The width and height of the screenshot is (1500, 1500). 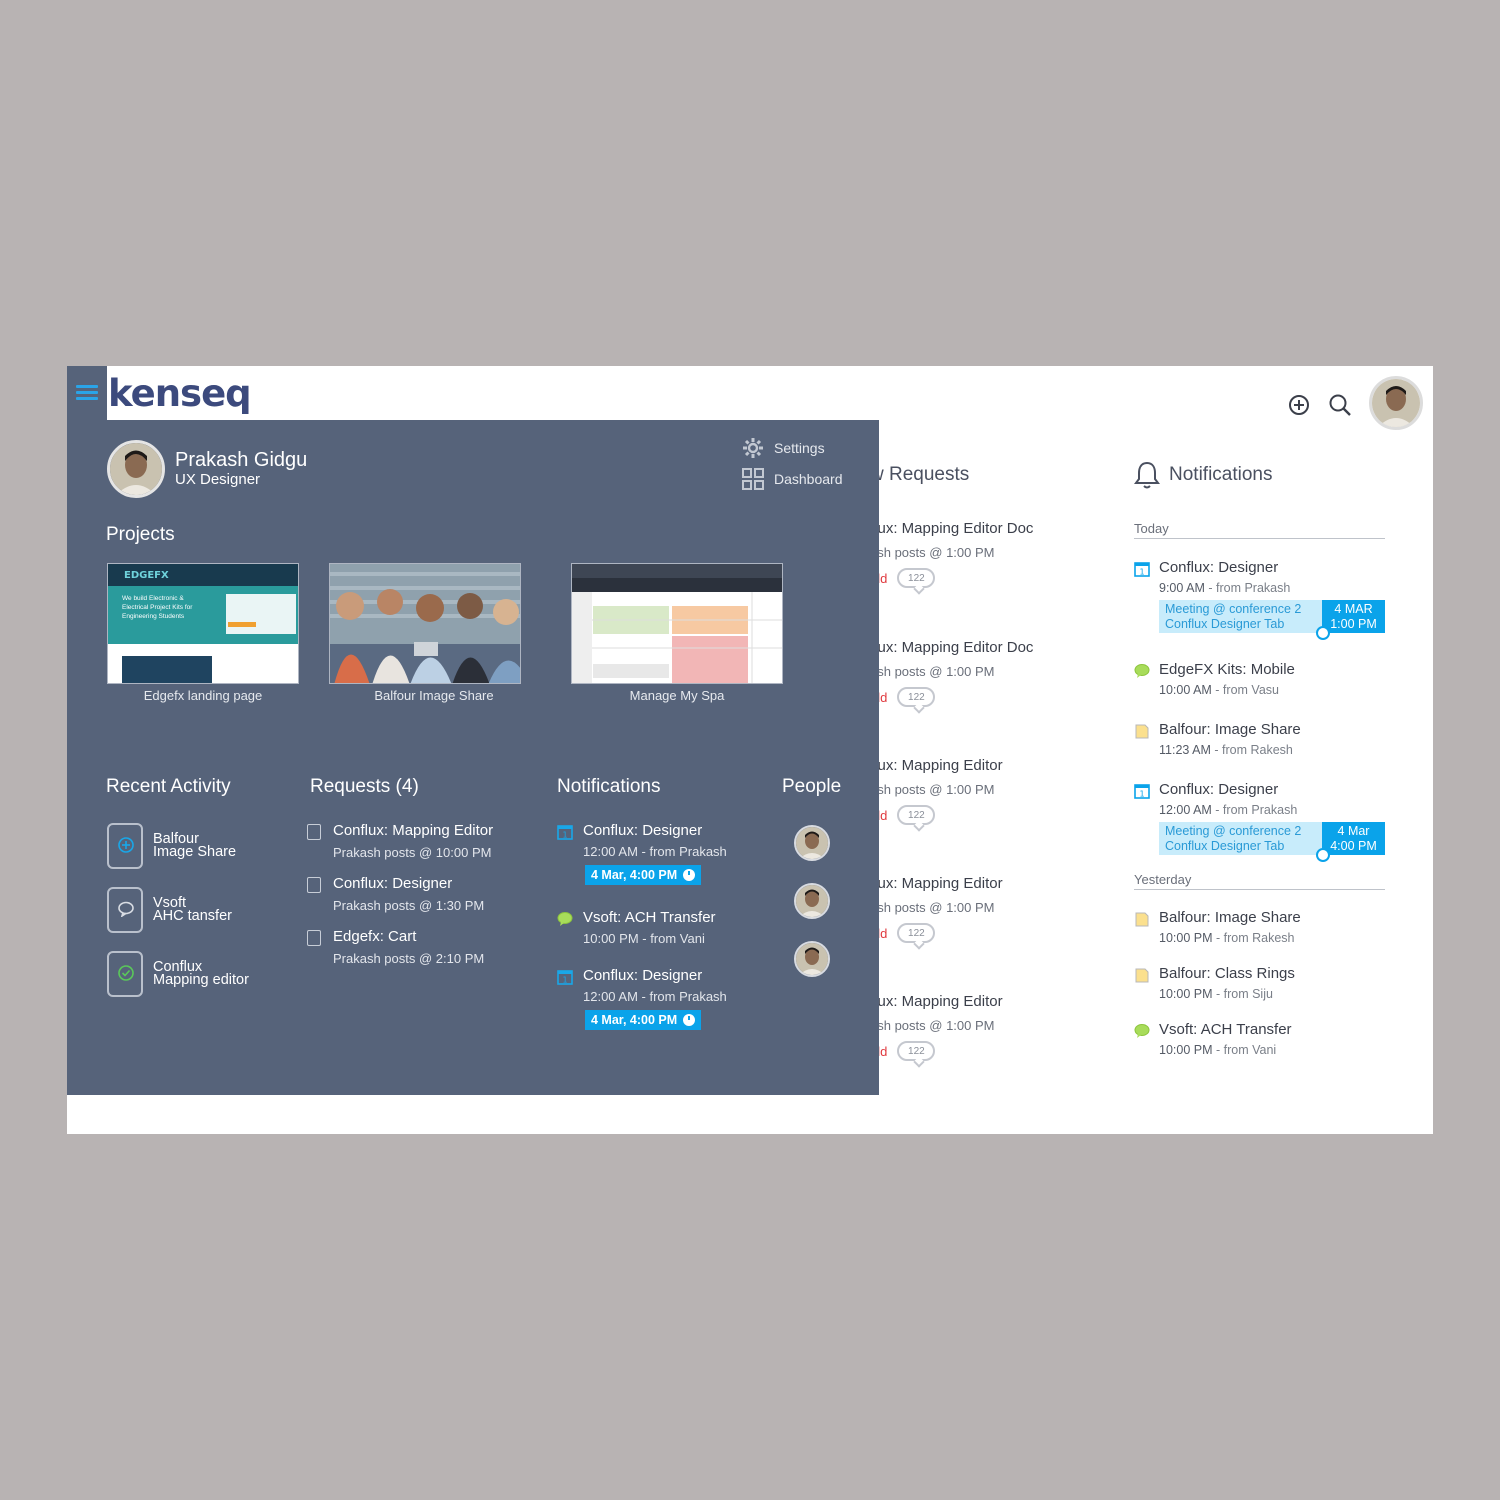 I want to click on notification-title: Balfour: Image Share, so click(x=1230, y=917).